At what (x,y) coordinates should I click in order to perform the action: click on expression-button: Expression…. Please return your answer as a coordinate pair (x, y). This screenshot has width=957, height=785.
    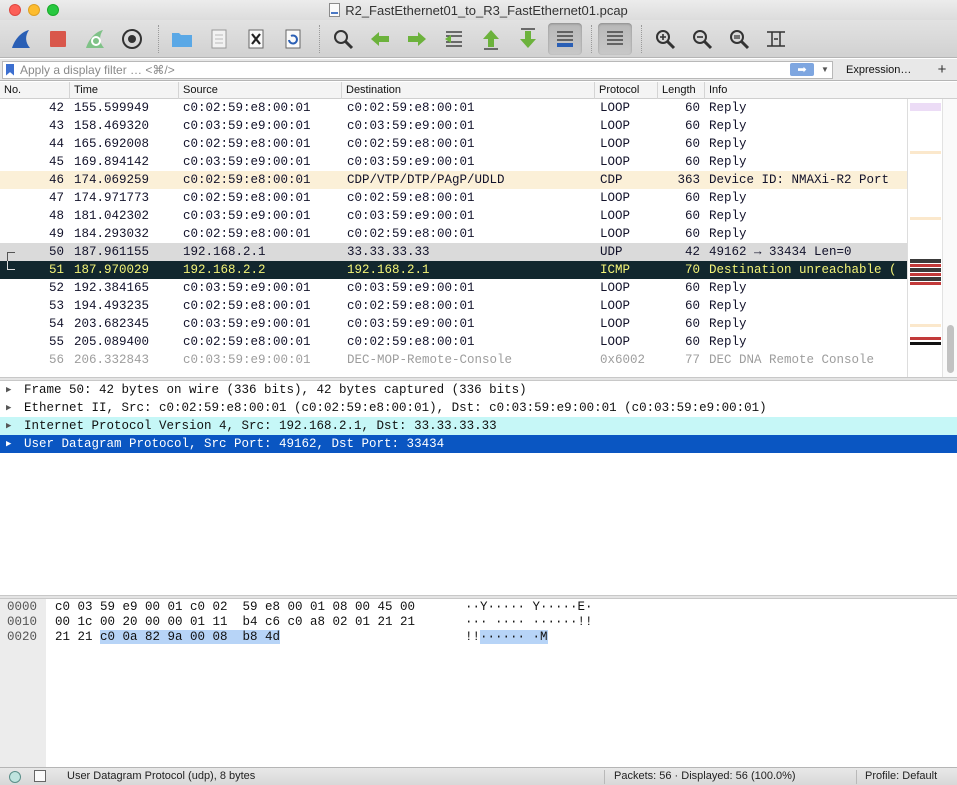
    Looking at the image, I should click on (878, 70).